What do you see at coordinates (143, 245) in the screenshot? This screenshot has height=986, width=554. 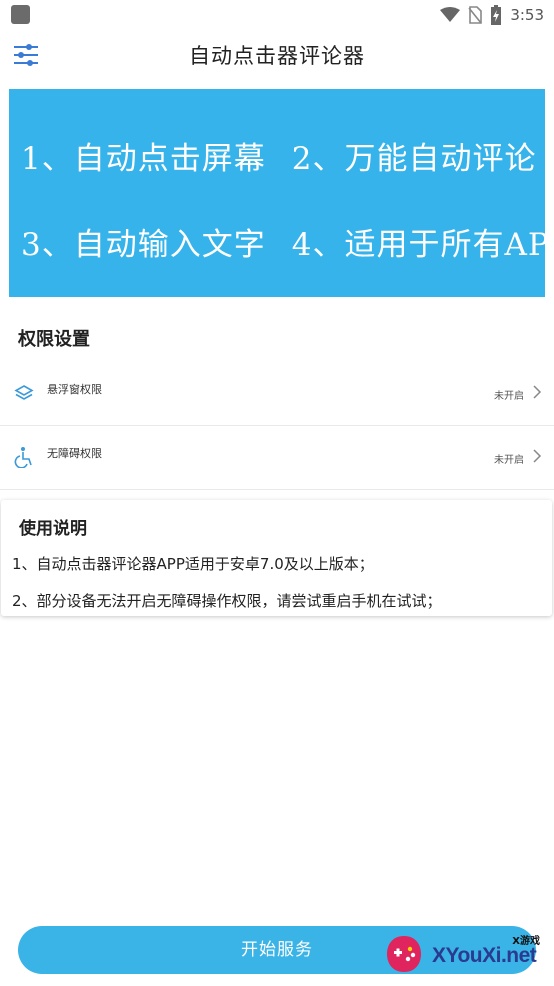 I see `banner-item: 3、自动输入文字` at bounding box center [143, 245].